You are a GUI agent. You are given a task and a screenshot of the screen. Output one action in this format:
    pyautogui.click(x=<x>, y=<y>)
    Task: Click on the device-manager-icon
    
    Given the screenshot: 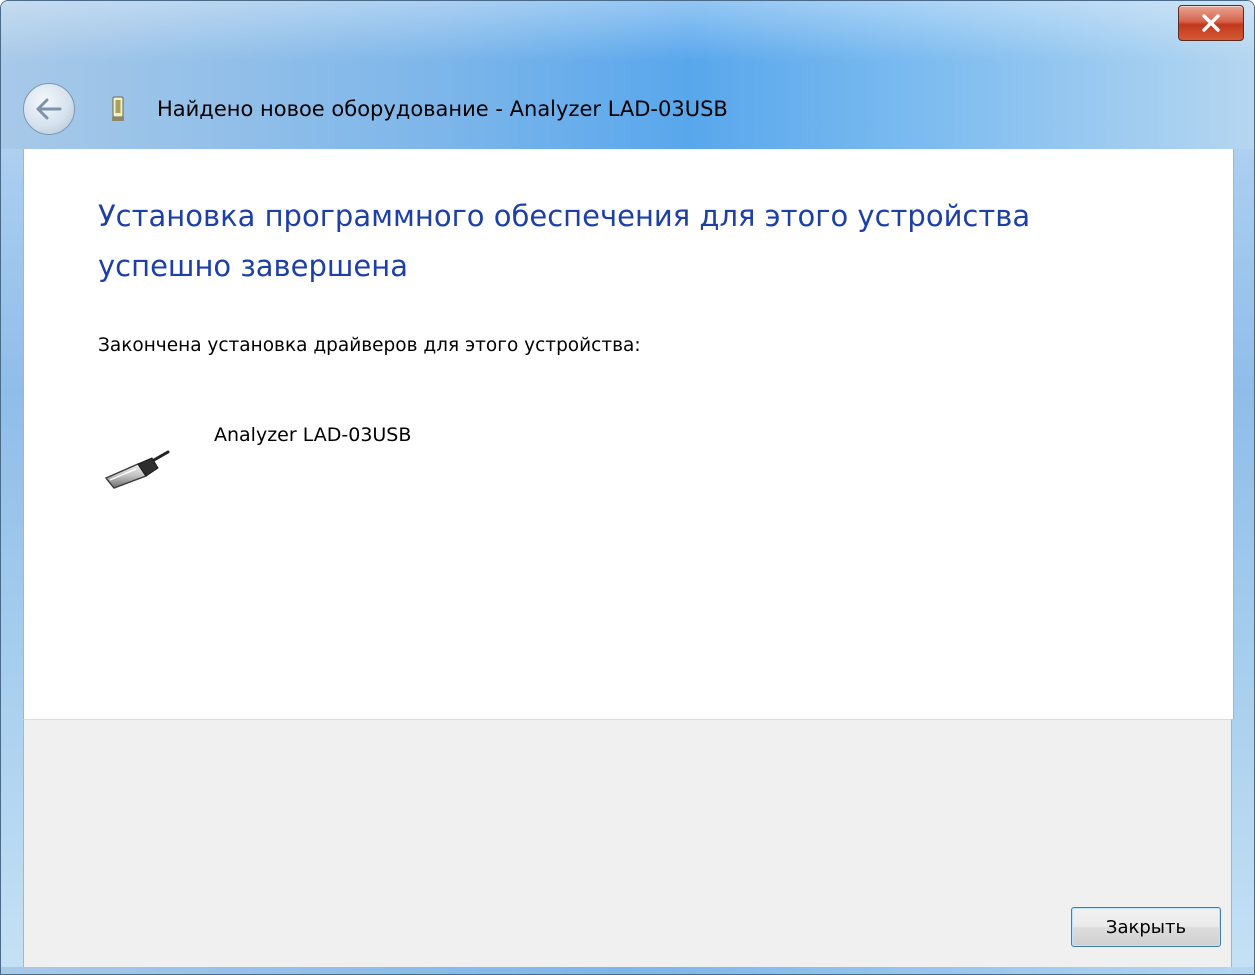 What is the action you would take?
    pyautogui.click(x=118, y=109)
    